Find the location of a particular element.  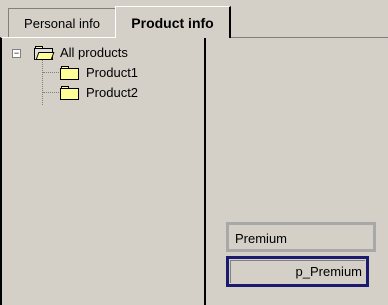

tab-personal-info: Personal info is located at coordinates (62, 22).